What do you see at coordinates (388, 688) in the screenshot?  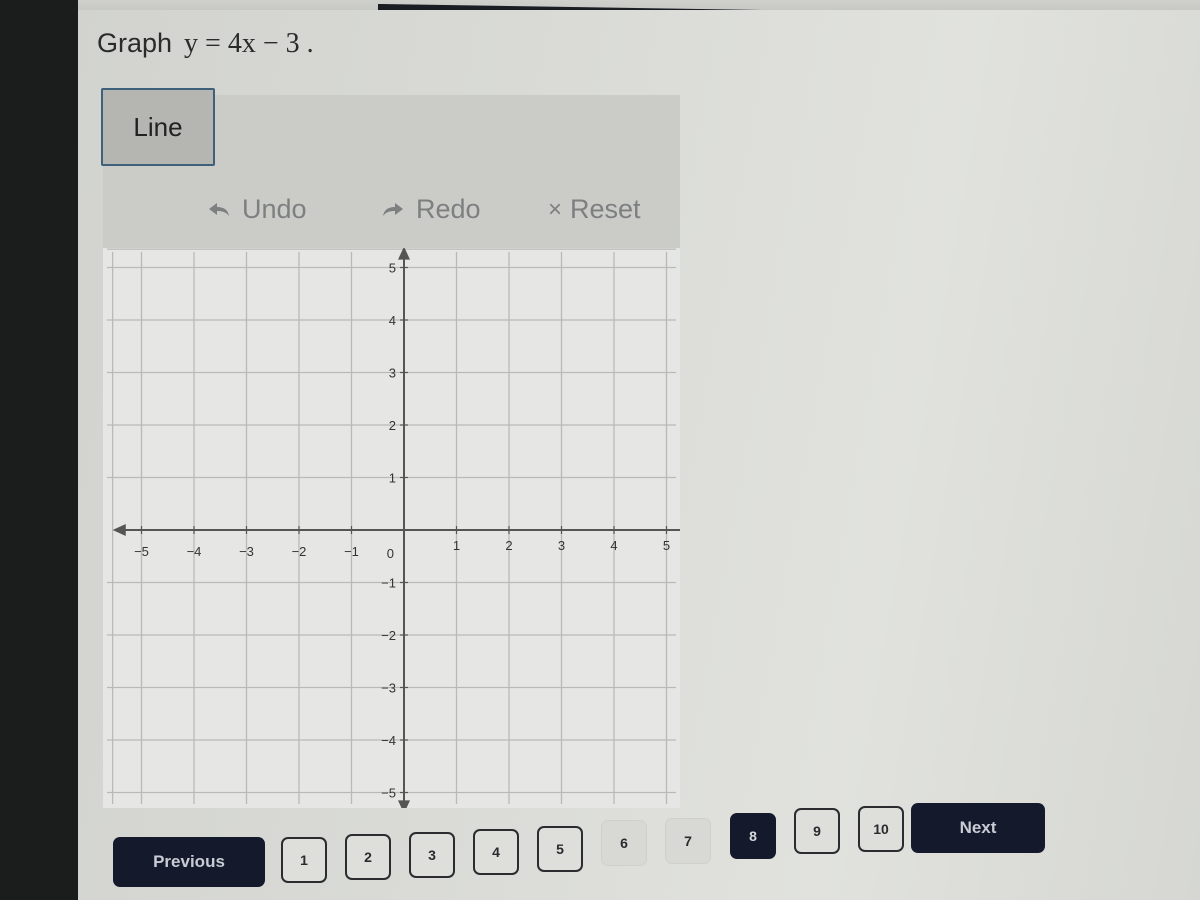 I see `y-tick-label: −3` at bounding box center [388, 688].